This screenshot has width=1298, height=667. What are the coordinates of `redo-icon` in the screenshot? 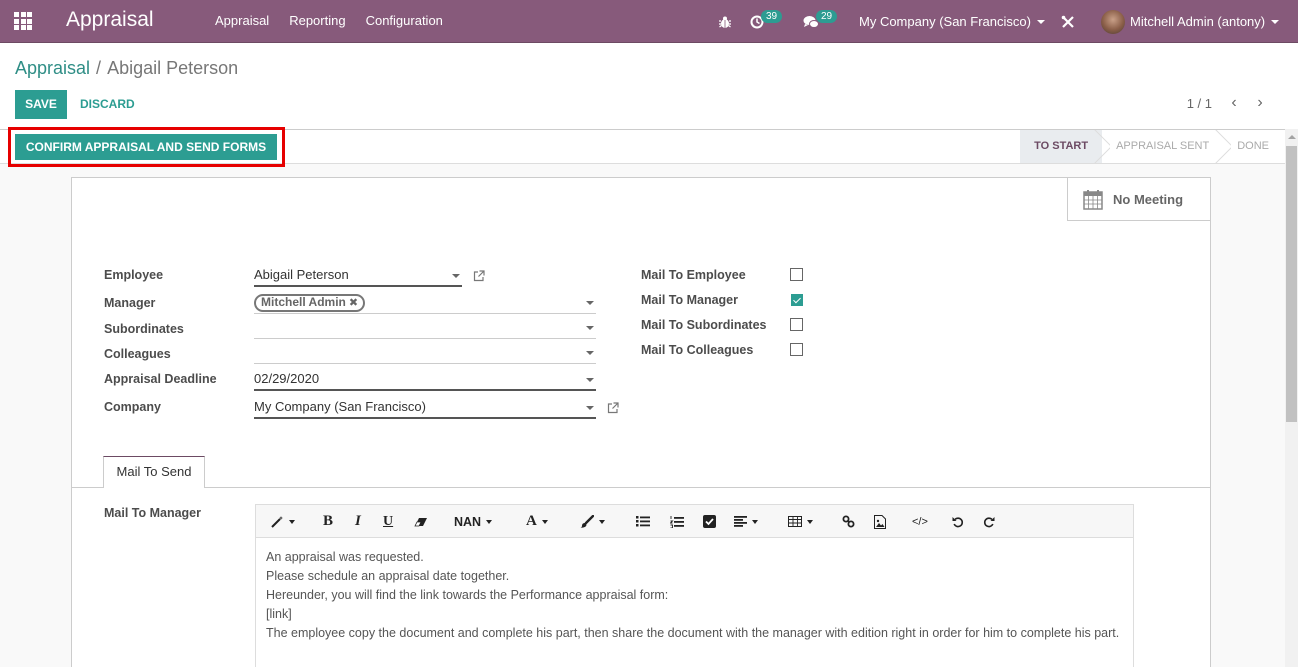 It's located at (989, 521).